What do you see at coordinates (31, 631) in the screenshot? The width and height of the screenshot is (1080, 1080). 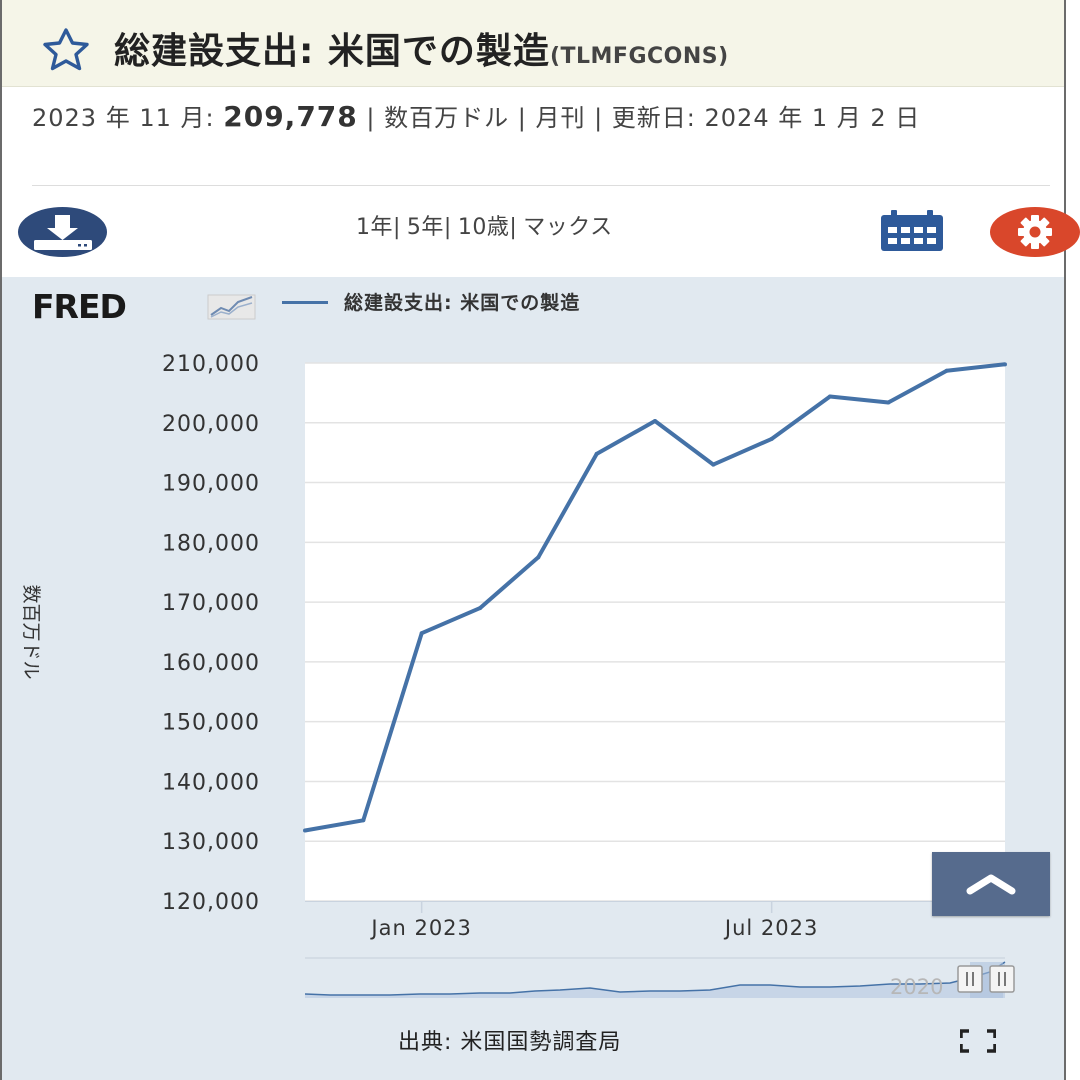 I see `y-axis-label: 数百万ドル` at bounding box center [31, 631].